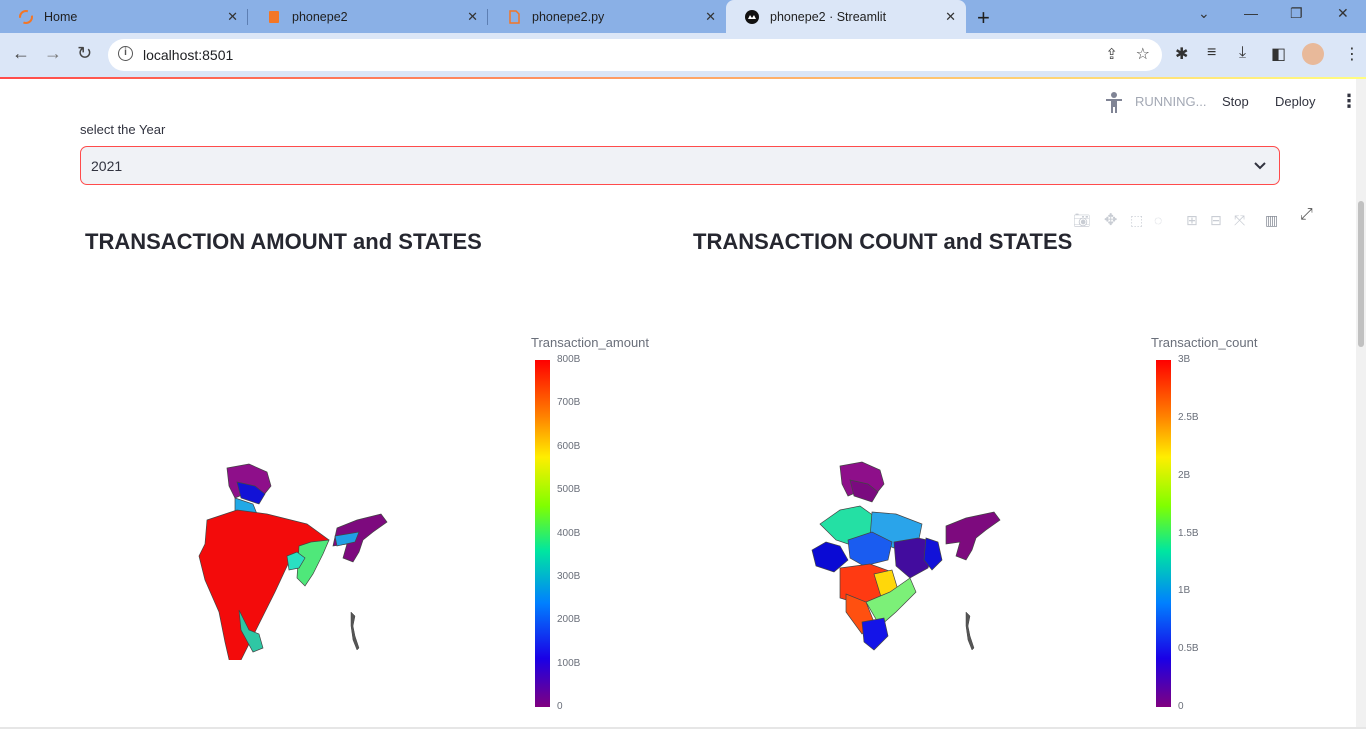 The width and height of the screenshot is (1366, 729). Describe the element at coordinates (368, 16) in the screenshot. I see `tab-notebook: phonepe2 ✕` at that location.